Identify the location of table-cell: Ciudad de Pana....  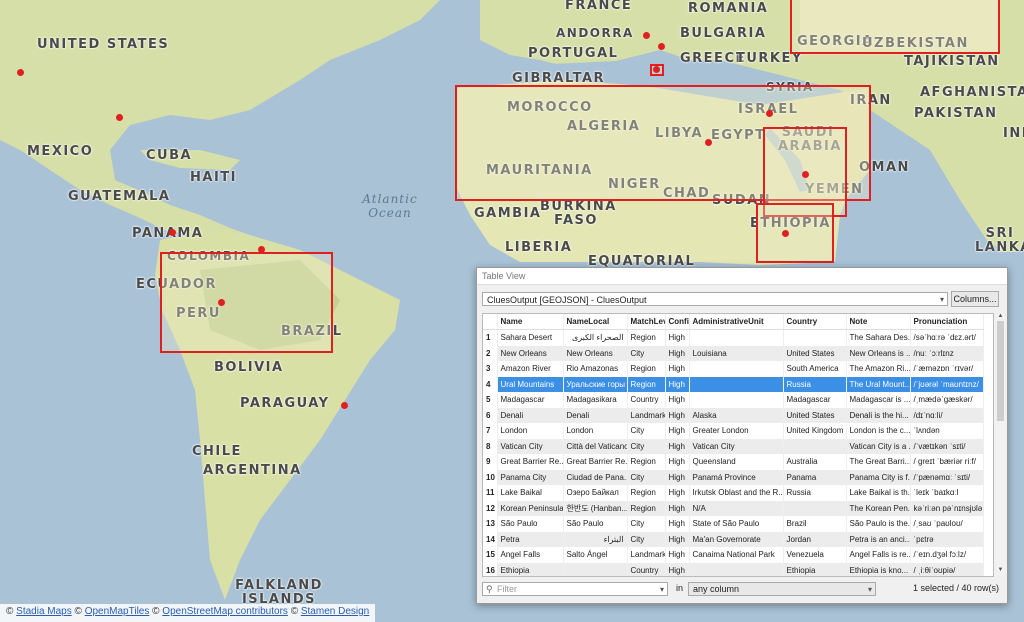
(595, 477).